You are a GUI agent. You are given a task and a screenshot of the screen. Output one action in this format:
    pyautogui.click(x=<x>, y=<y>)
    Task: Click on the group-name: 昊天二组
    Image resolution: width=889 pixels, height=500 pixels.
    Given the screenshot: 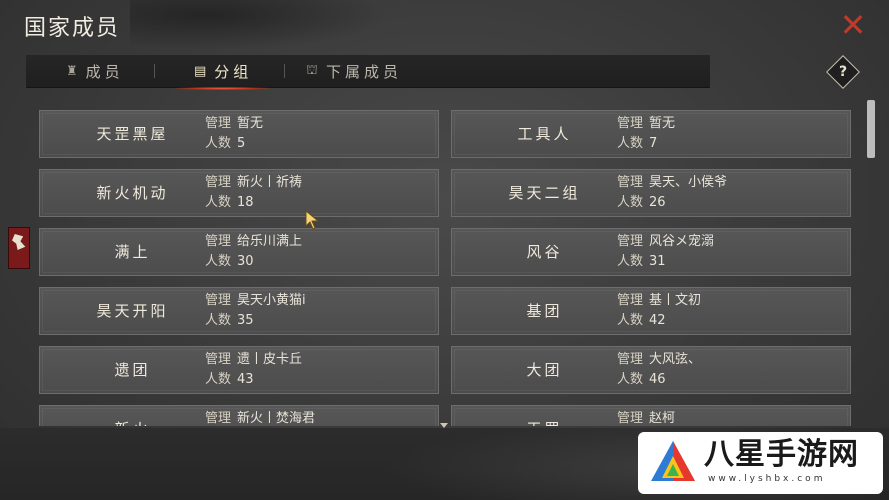 What is the action you would take?
    pyautogui.click(x=544, y=193)
    